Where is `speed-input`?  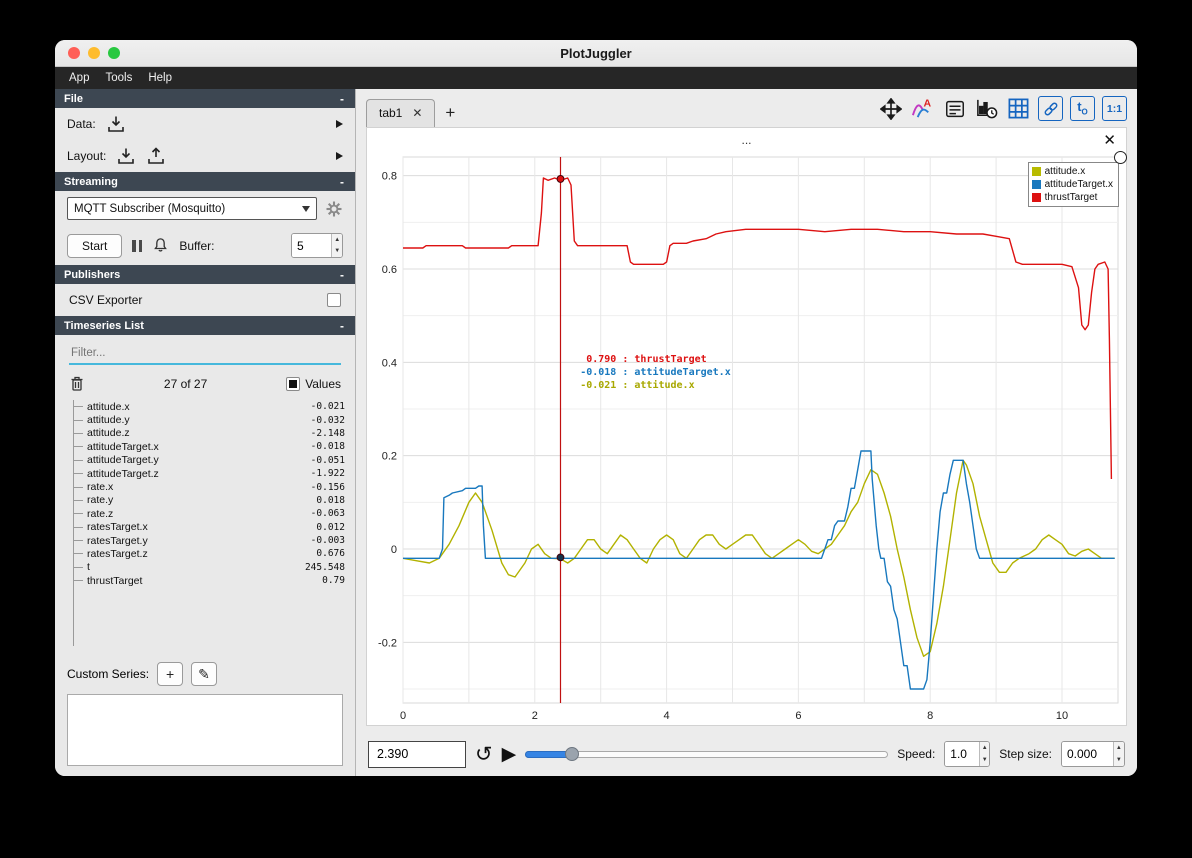
speed-input is located at coordinates (962, 754).